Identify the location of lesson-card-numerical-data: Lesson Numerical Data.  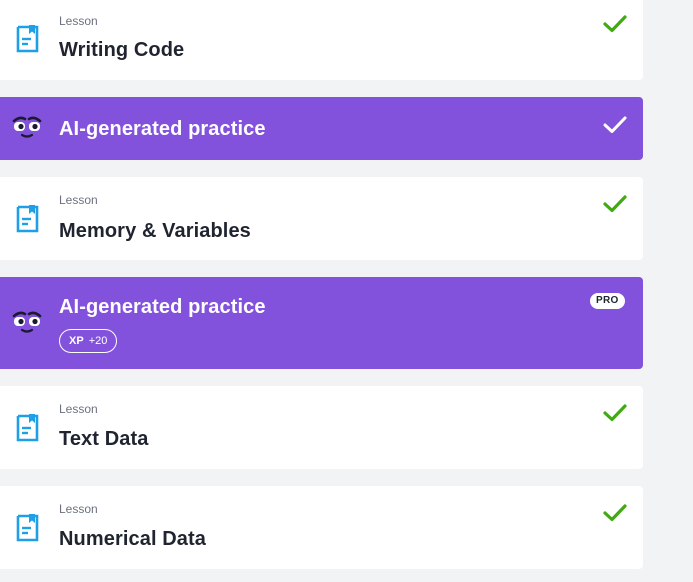
(321, 527).